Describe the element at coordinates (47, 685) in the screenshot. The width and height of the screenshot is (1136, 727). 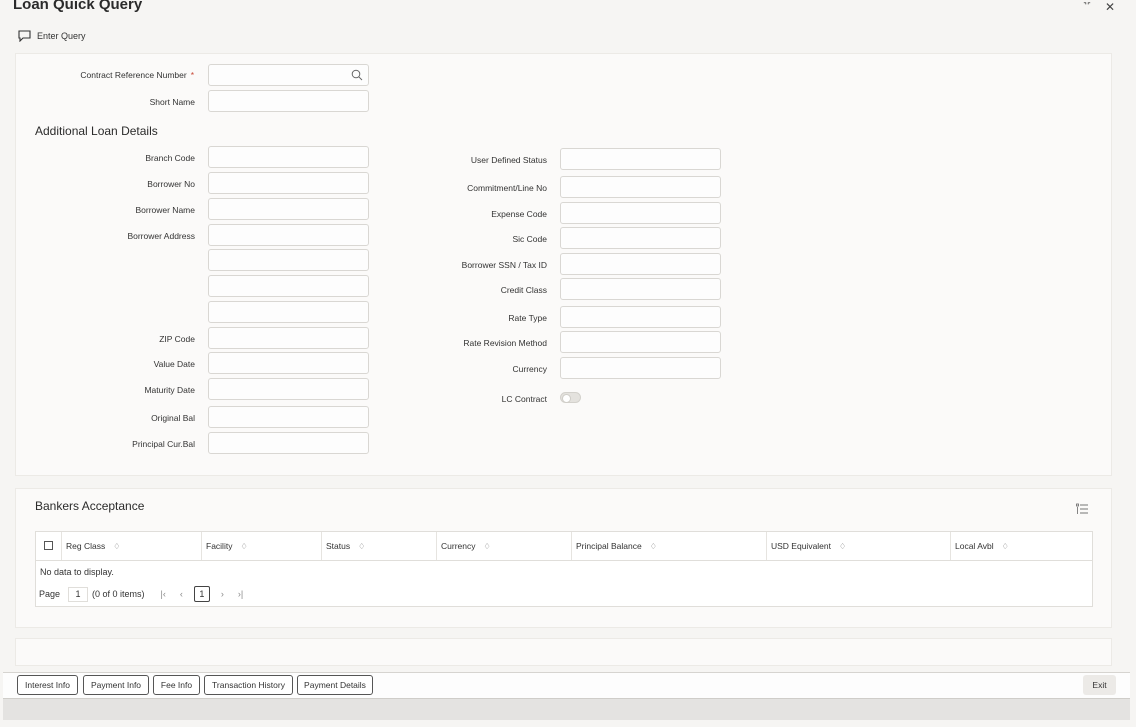
I see `interest-info-button: Interest Info` at that location.